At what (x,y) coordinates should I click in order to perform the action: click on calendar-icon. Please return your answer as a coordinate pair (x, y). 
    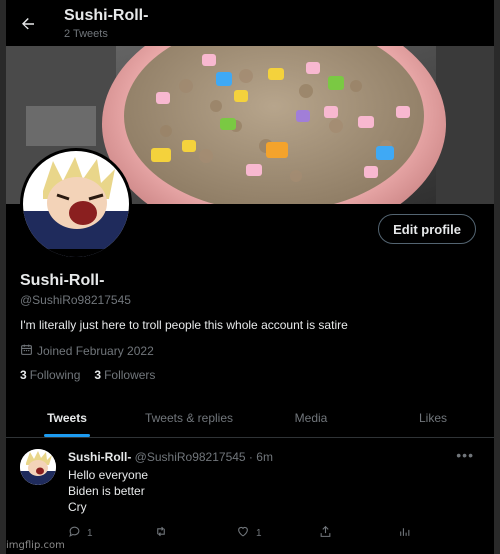
    Looking at the image, I should click on (26, 351).